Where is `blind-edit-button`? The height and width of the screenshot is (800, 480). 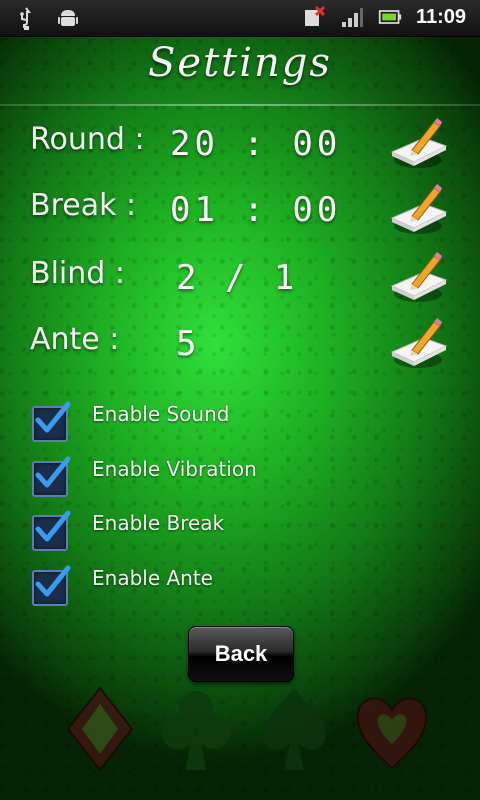
blind-edit-button is located at coordinates (419, 279).